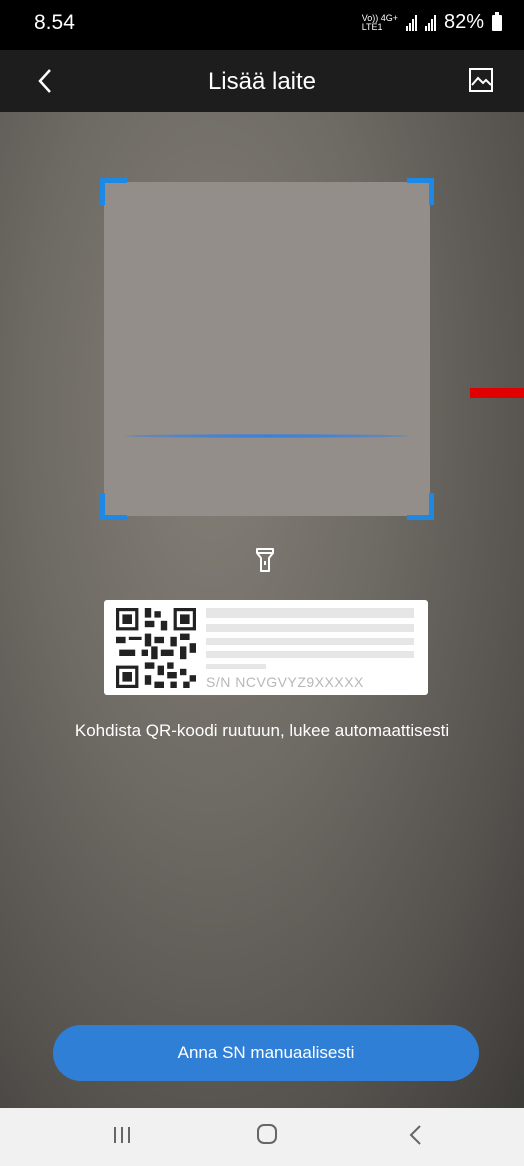  I want to click on status-icons: Vo)) 4G+ LTE1 82%, so click(432, 22).